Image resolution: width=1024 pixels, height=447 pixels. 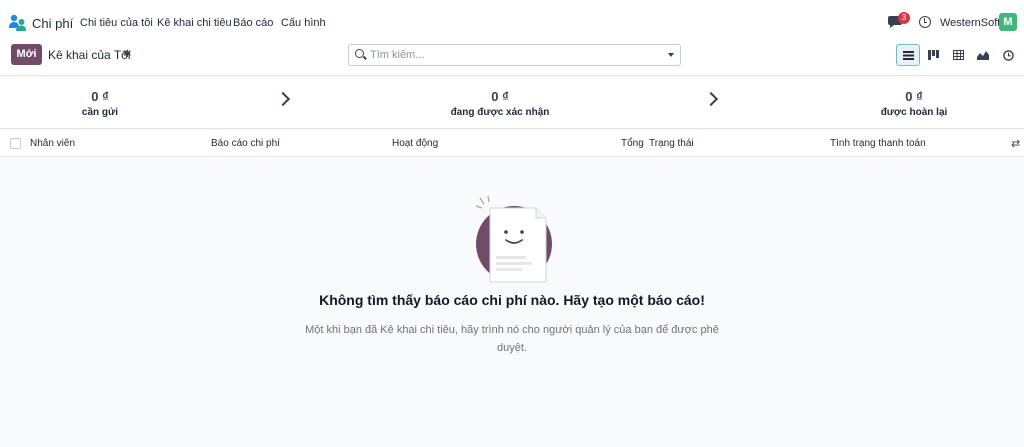 What do you see at coordinates (17, 22) in the screenshot?
I see `expenses-app-icon` at bounding box center [17, 22].